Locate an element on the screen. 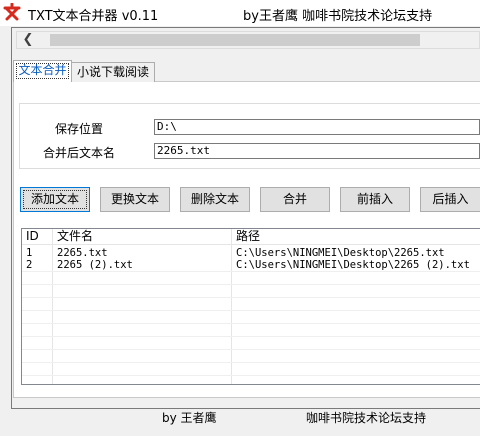 The width and height of the screenshot is (480, 436). tab-focus-rect is located at coordinates (42, 71).